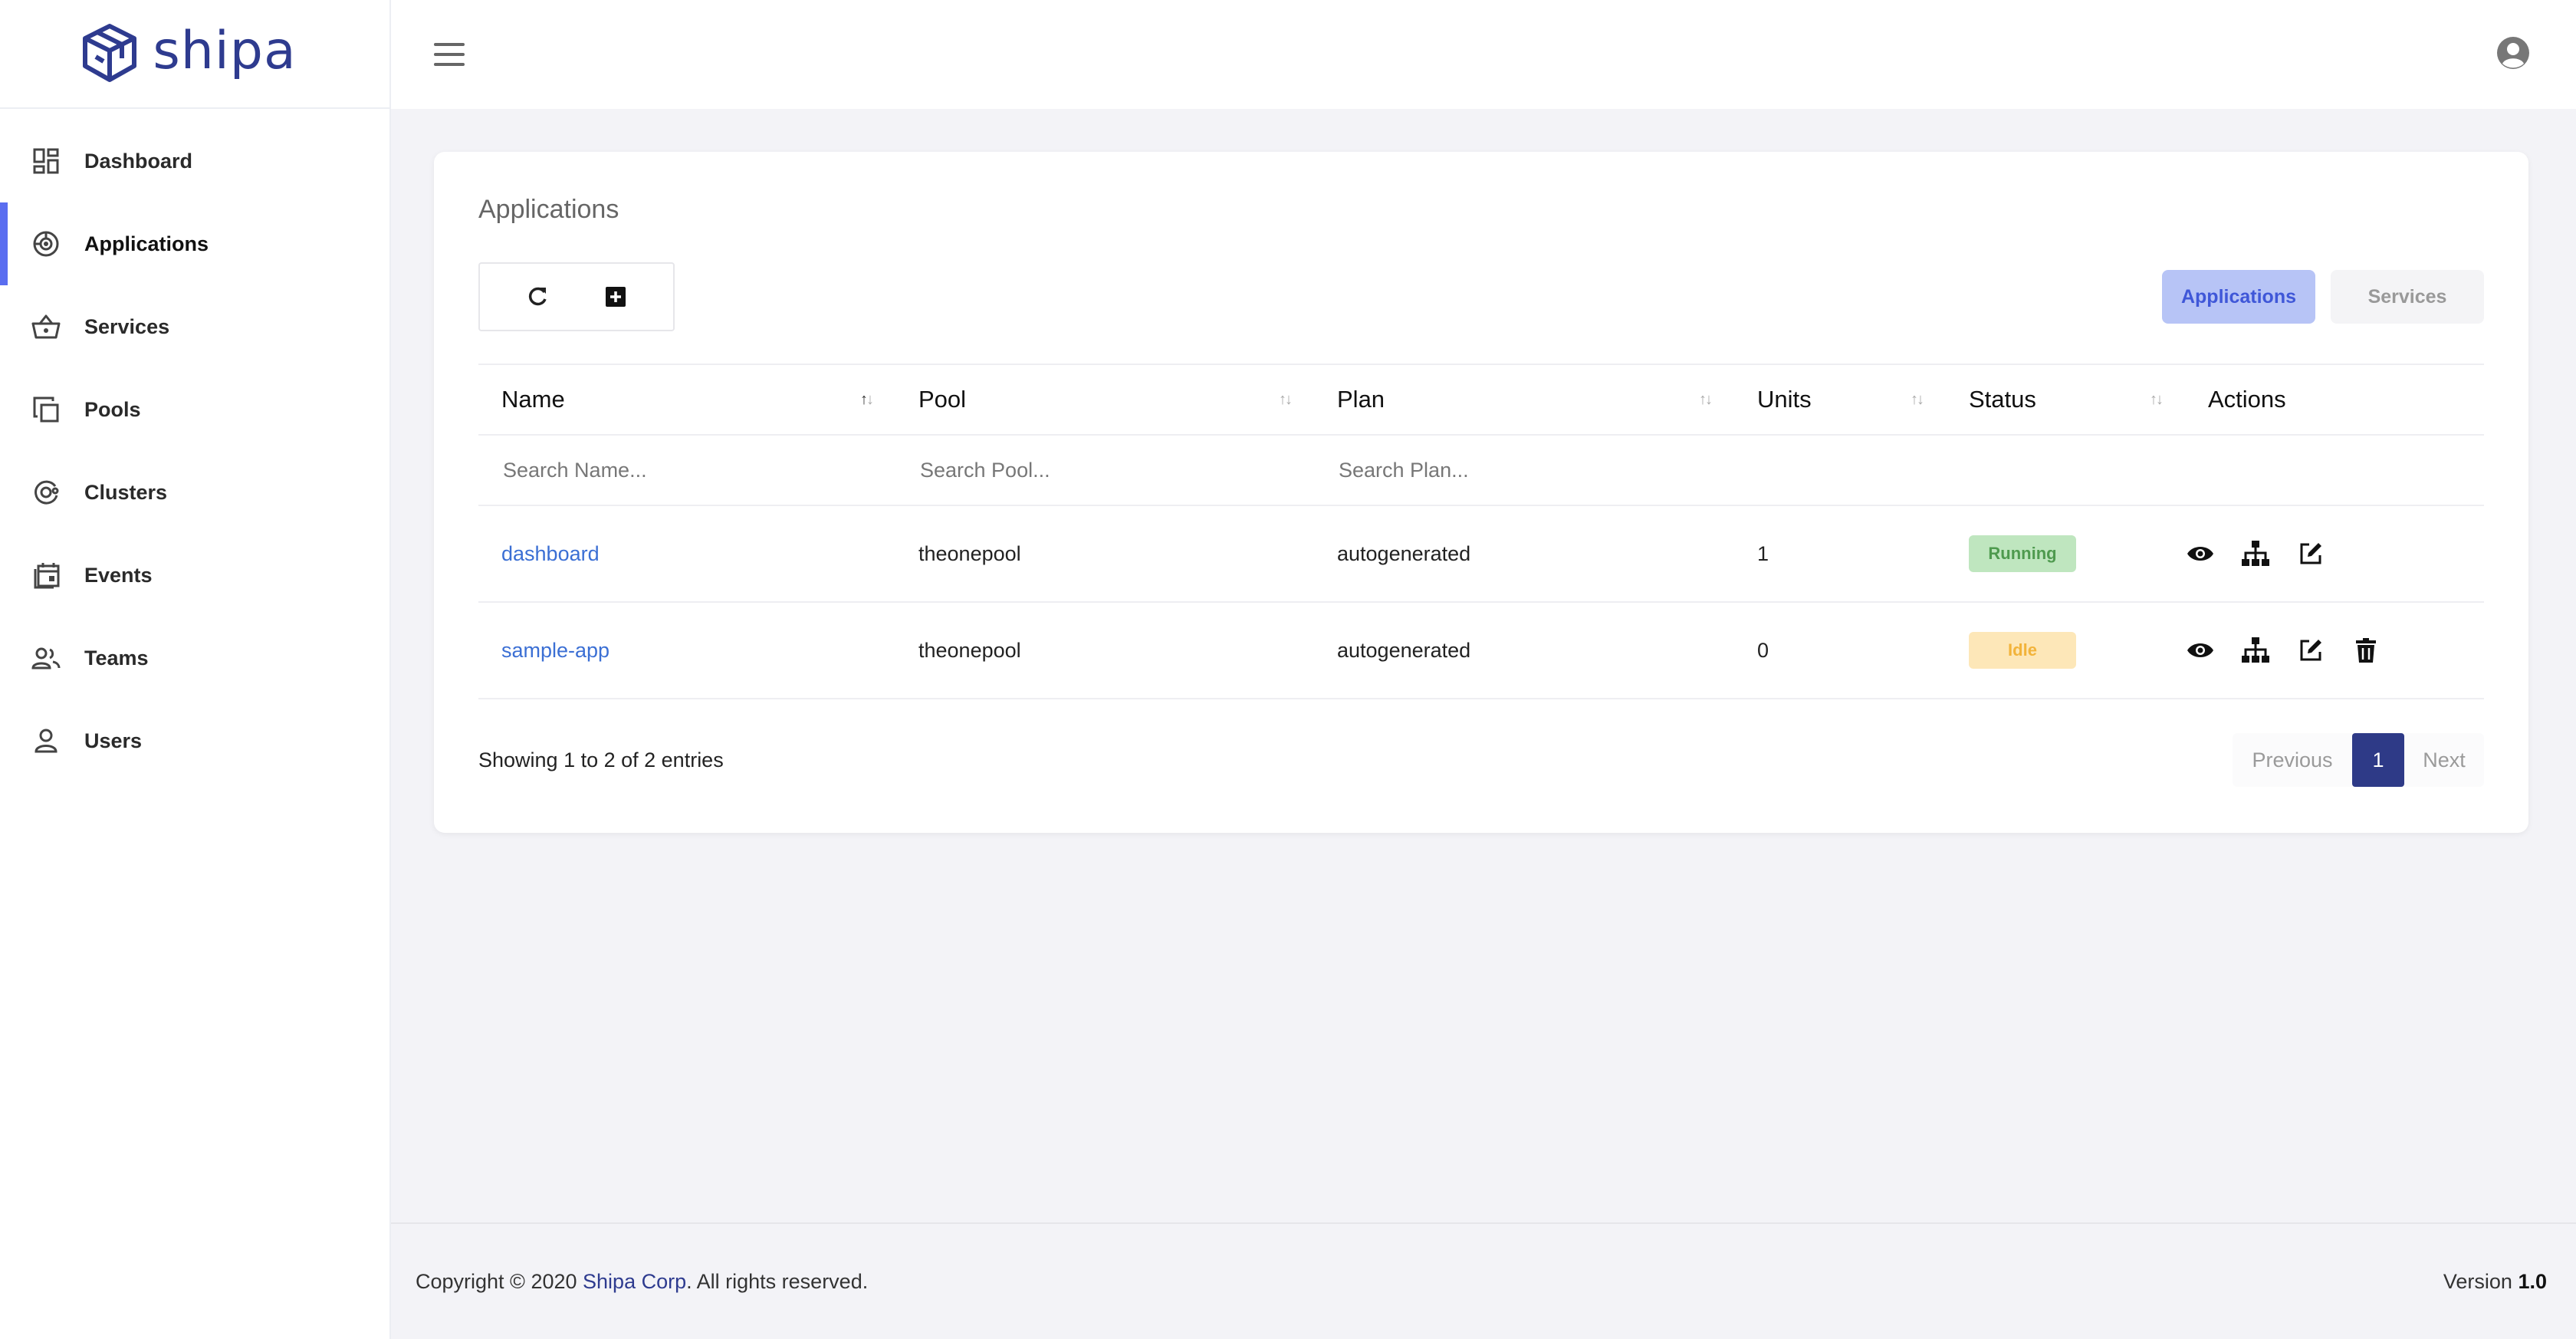 The width and height of the screenshot is (2576, 1339). What do you see at coordinates (2022, 650) in the screenshot?
I see `status-badge: Idle` at bounding box center [2022, 650].